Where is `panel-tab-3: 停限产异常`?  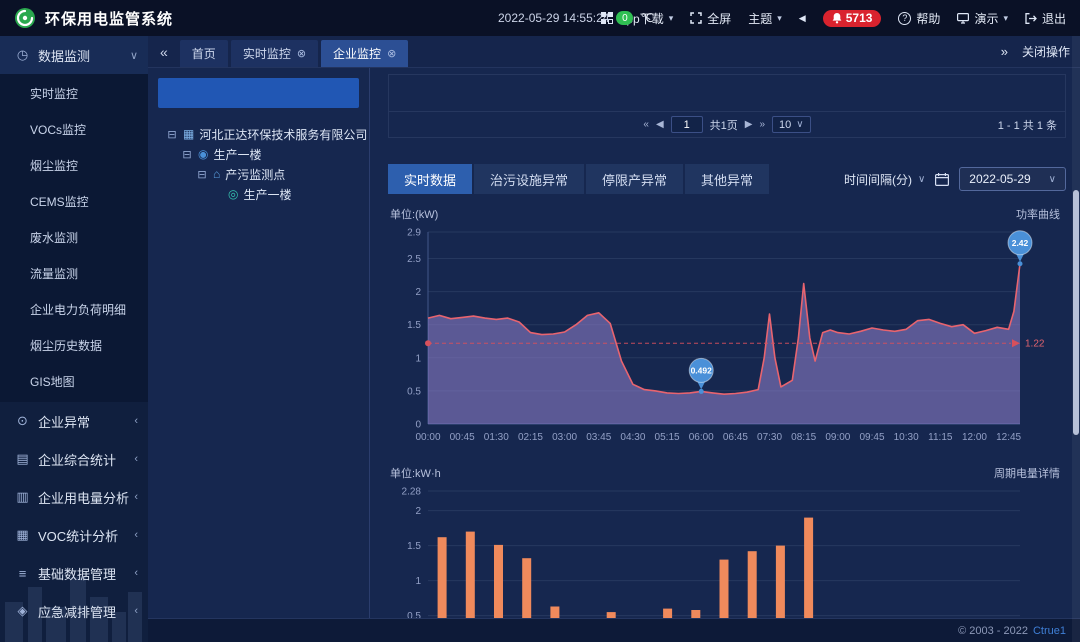
panel-tab-3: 停限产异常 is located at coordinates (635, 179).